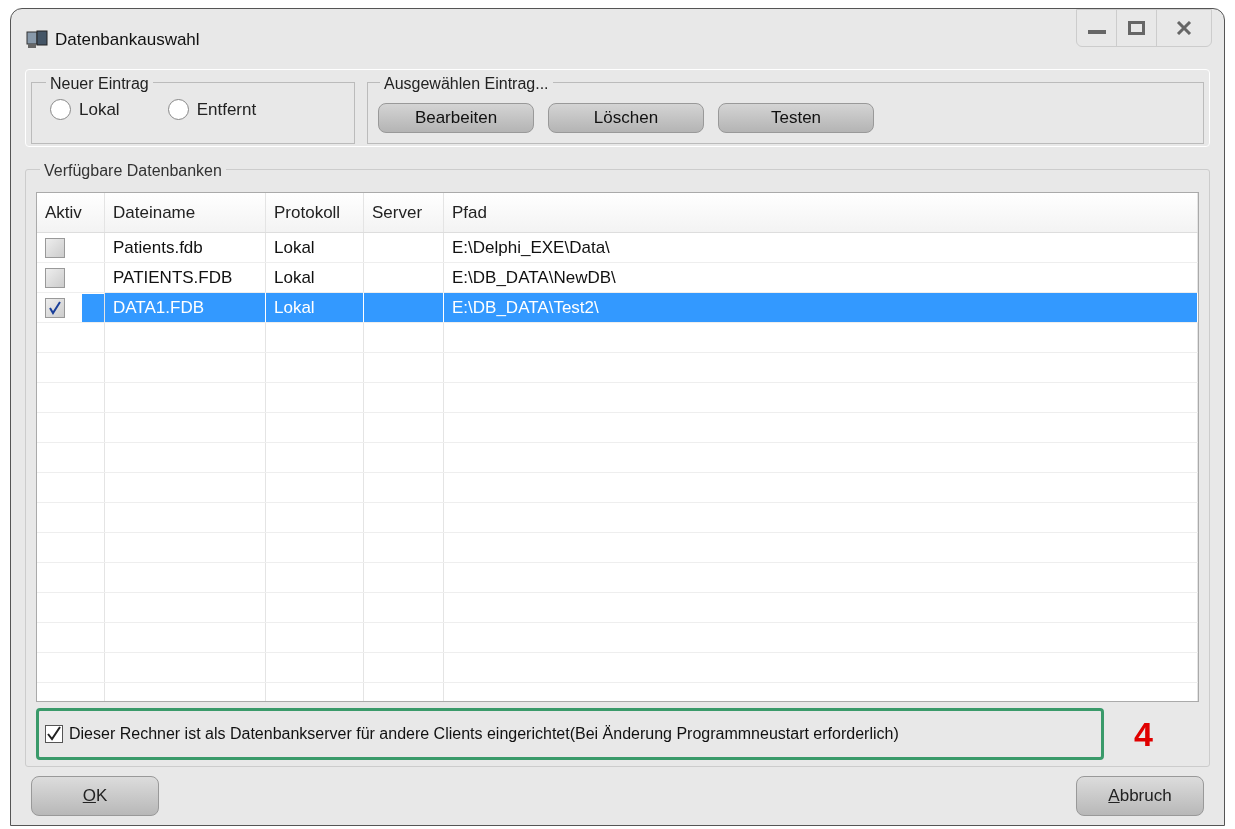 This screenshot has width=1235, height=829. What do you see at coordinates (127, 40) in the screenshot?
I see `window-title: Datenbankauswahl` at bounding box center [127, 40].